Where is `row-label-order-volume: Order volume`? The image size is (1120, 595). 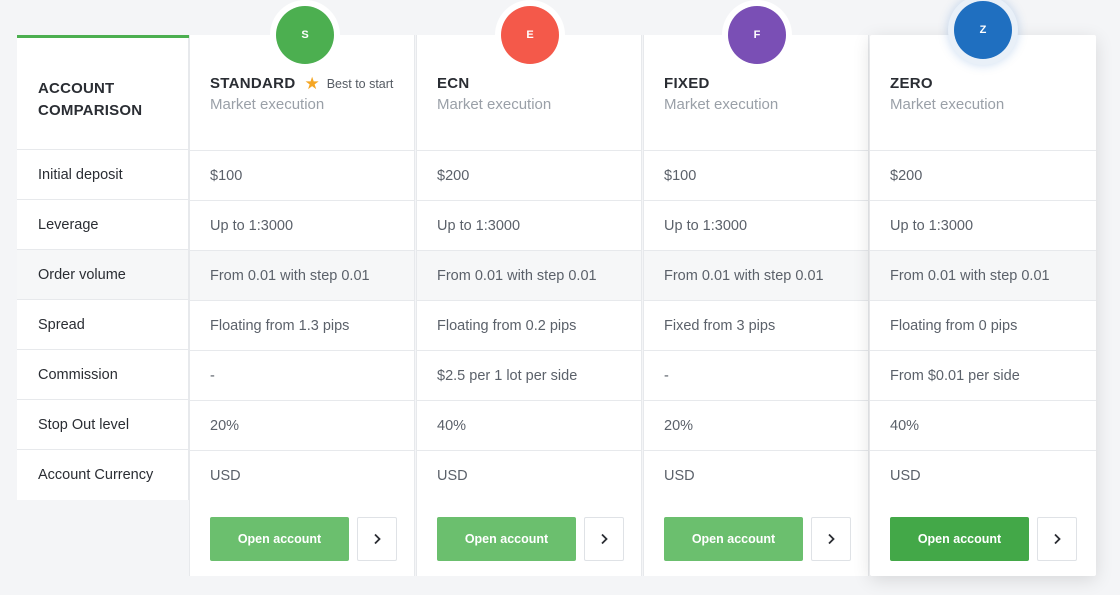 row-label-order-volume: Order volume is located at coordinates (103, 275).